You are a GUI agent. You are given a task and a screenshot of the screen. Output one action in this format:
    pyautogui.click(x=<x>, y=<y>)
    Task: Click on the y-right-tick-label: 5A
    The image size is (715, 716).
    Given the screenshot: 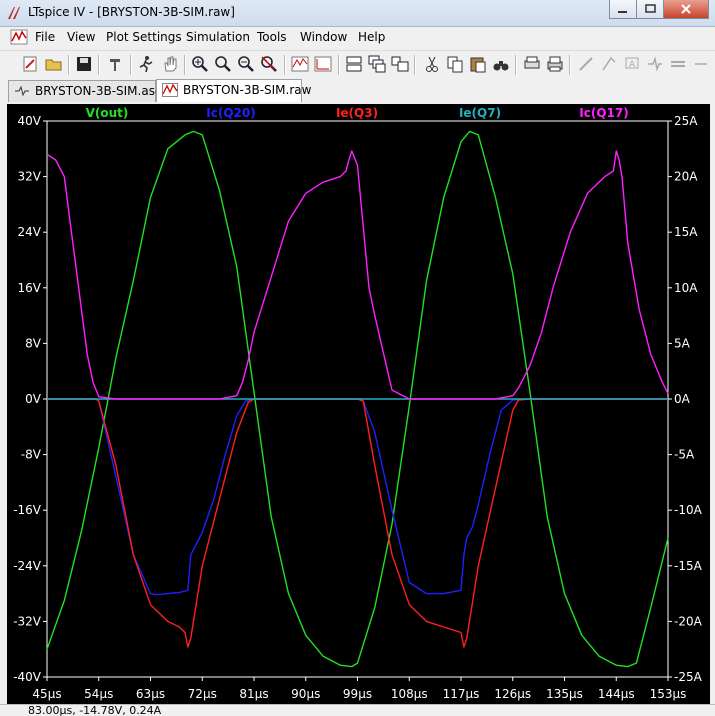 What is the action you would take?
    pyautogui.click(x=682, y=343)
    